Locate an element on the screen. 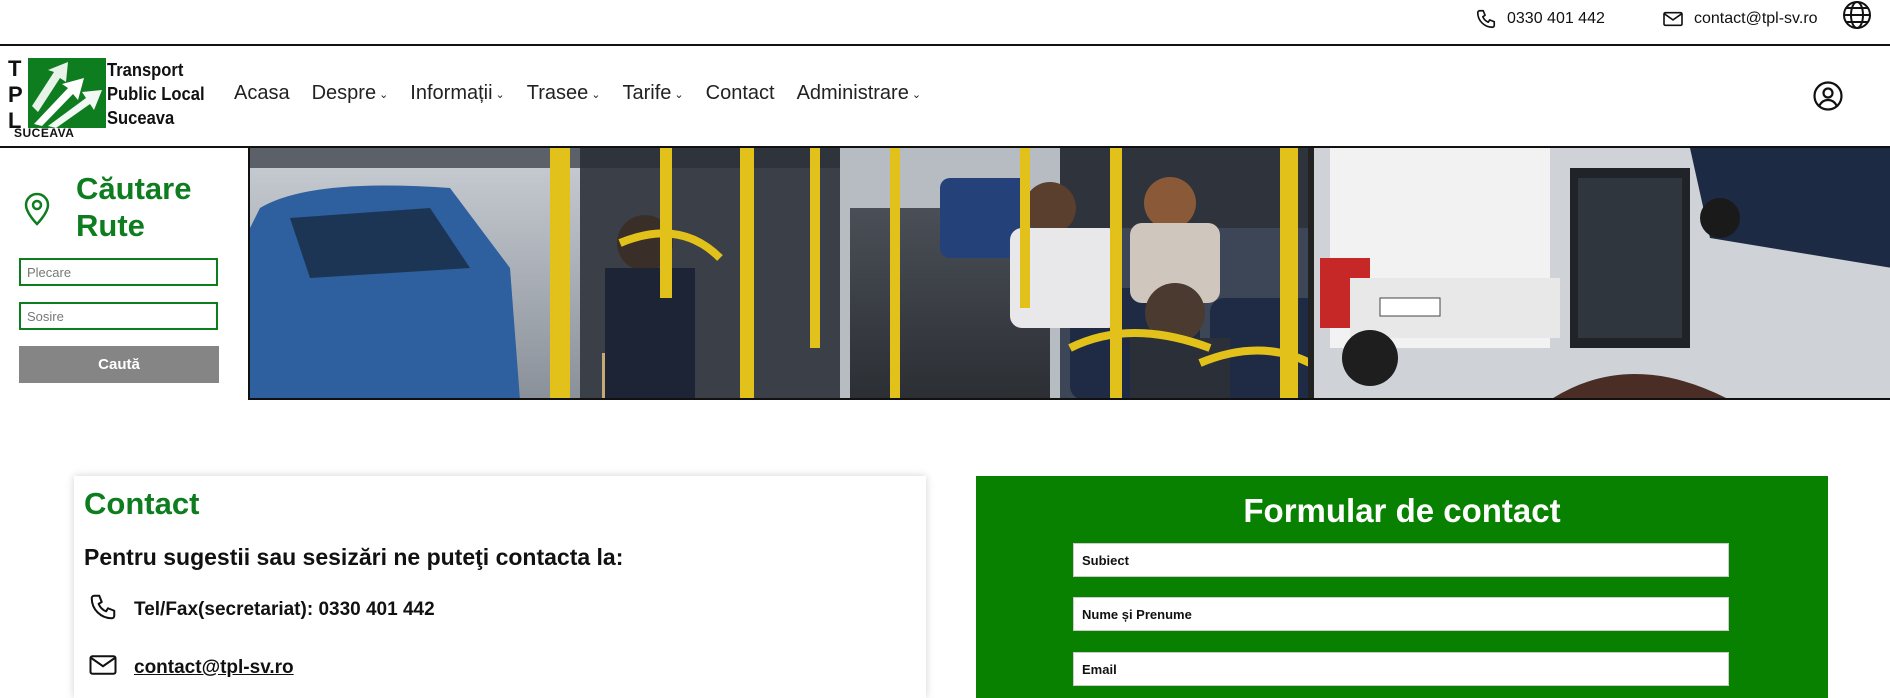 This screenshot has height=698, width=1890. nav-item-contact: Contact is located at coordinates (740, 93).